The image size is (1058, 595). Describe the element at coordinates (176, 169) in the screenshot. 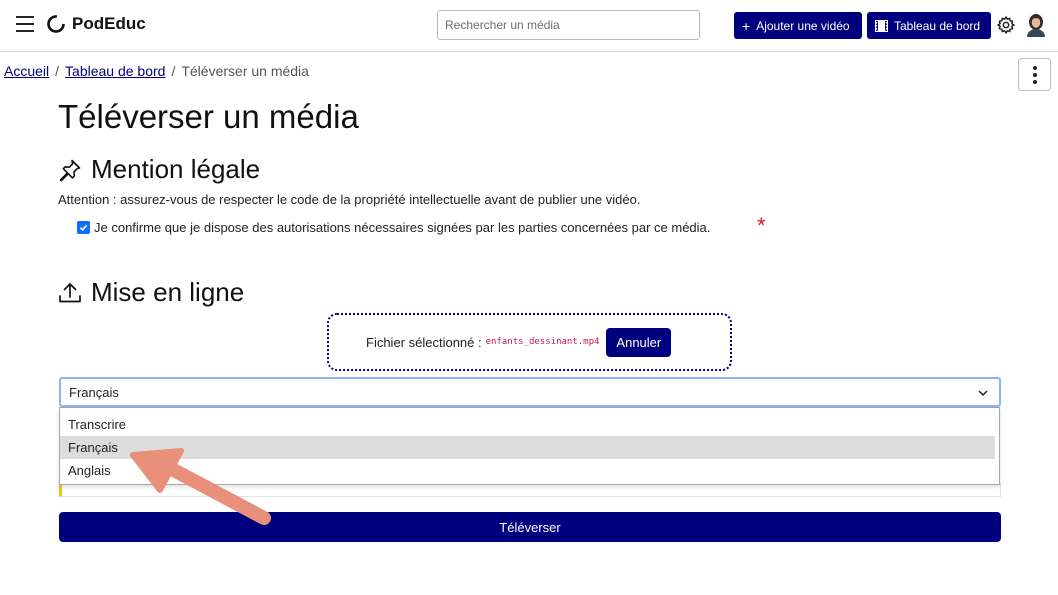

I see `legal-title-text: Mention légale` at that location.